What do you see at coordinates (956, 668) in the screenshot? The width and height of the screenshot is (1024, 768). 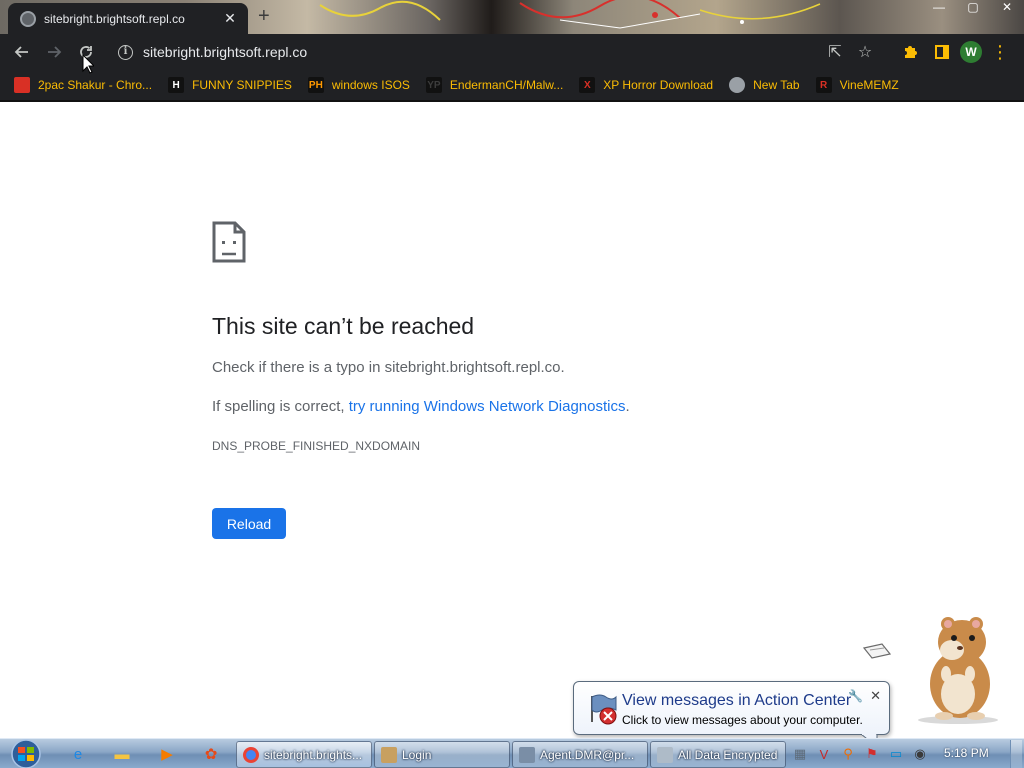 I see `hamster-pet-icon` at bounding box center [956, 668].